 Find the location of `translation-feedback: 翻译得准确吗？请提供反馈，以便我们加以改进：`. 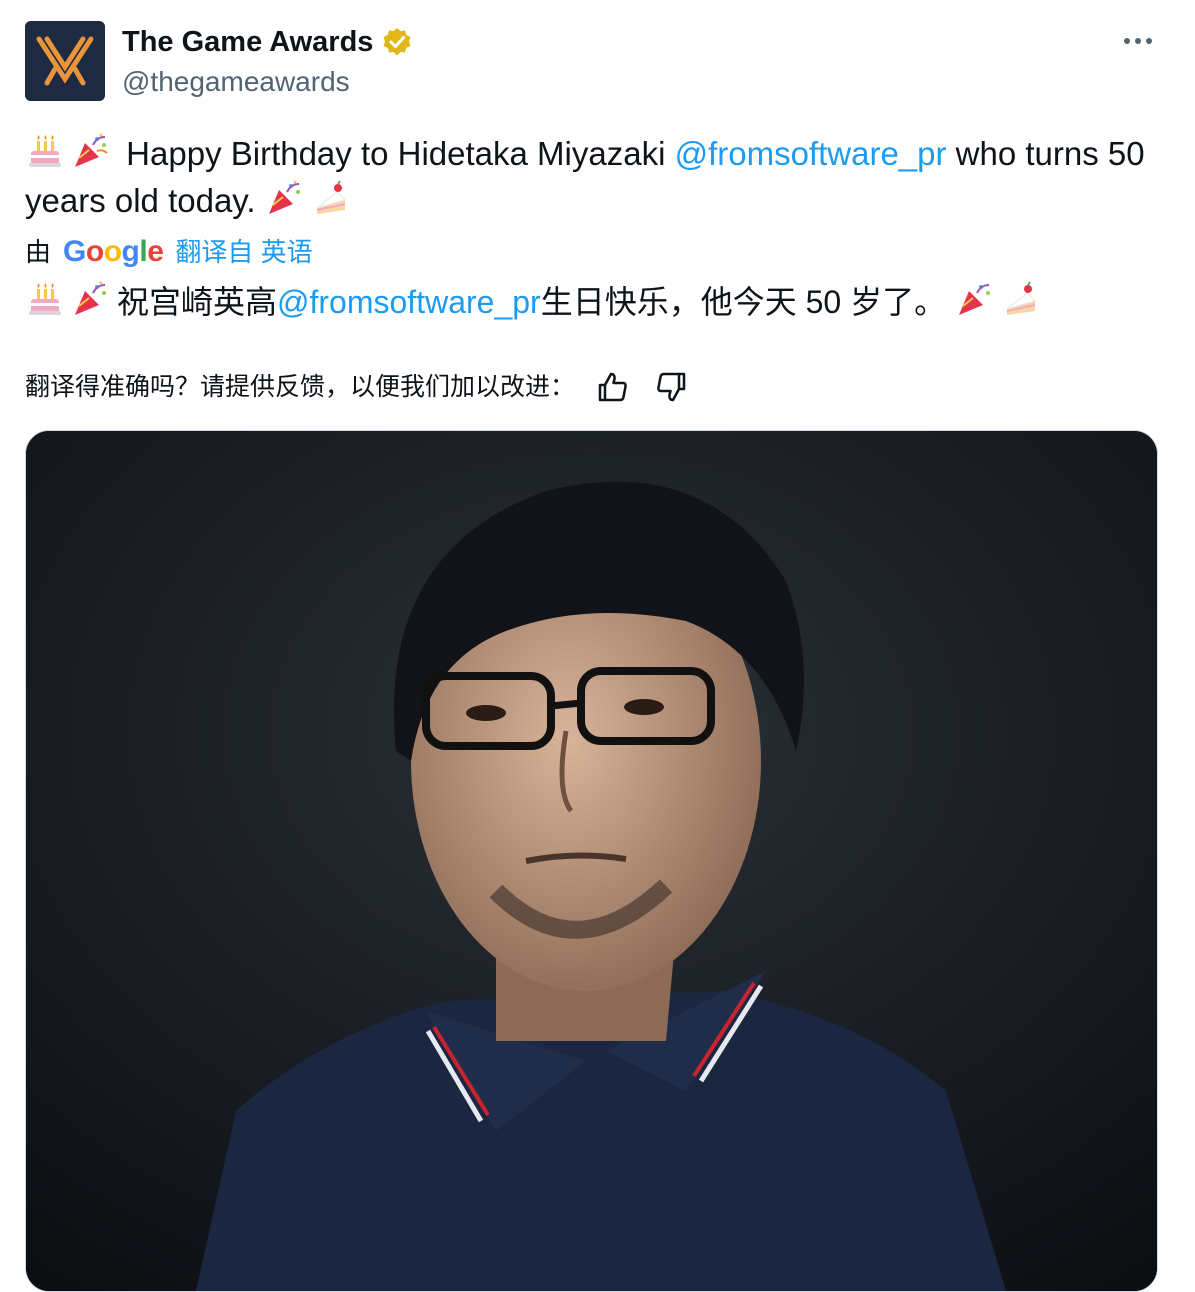

translation-feedback: 翻译得准确吗？请提供反馈，以便我们加以改进： is located at coordinates (358, 387).